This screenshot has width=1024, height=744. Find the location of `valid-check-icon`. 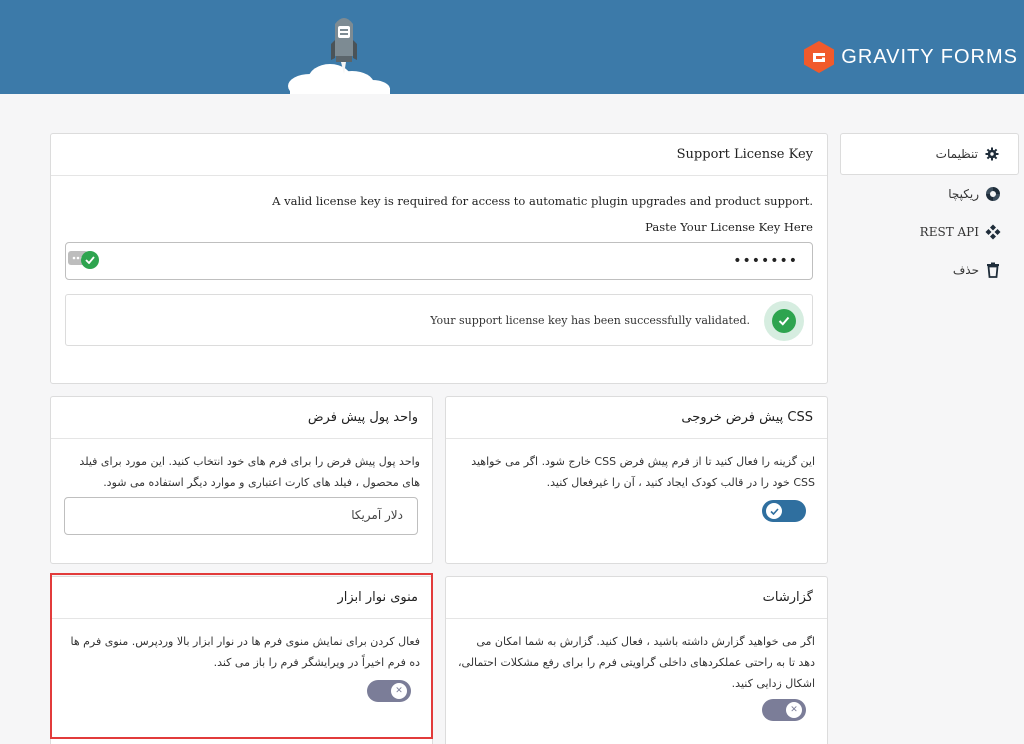

valid-check-icon is located at coordinates (90, 260).